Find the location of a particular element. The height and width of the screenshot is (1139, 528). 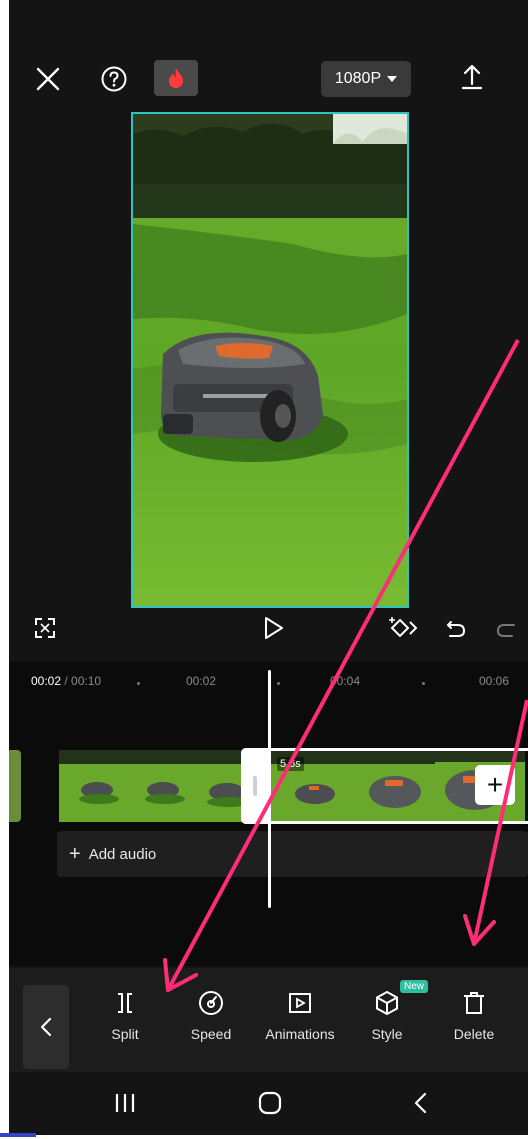

animations-label: Animations is located at coordinates (300, 1034).